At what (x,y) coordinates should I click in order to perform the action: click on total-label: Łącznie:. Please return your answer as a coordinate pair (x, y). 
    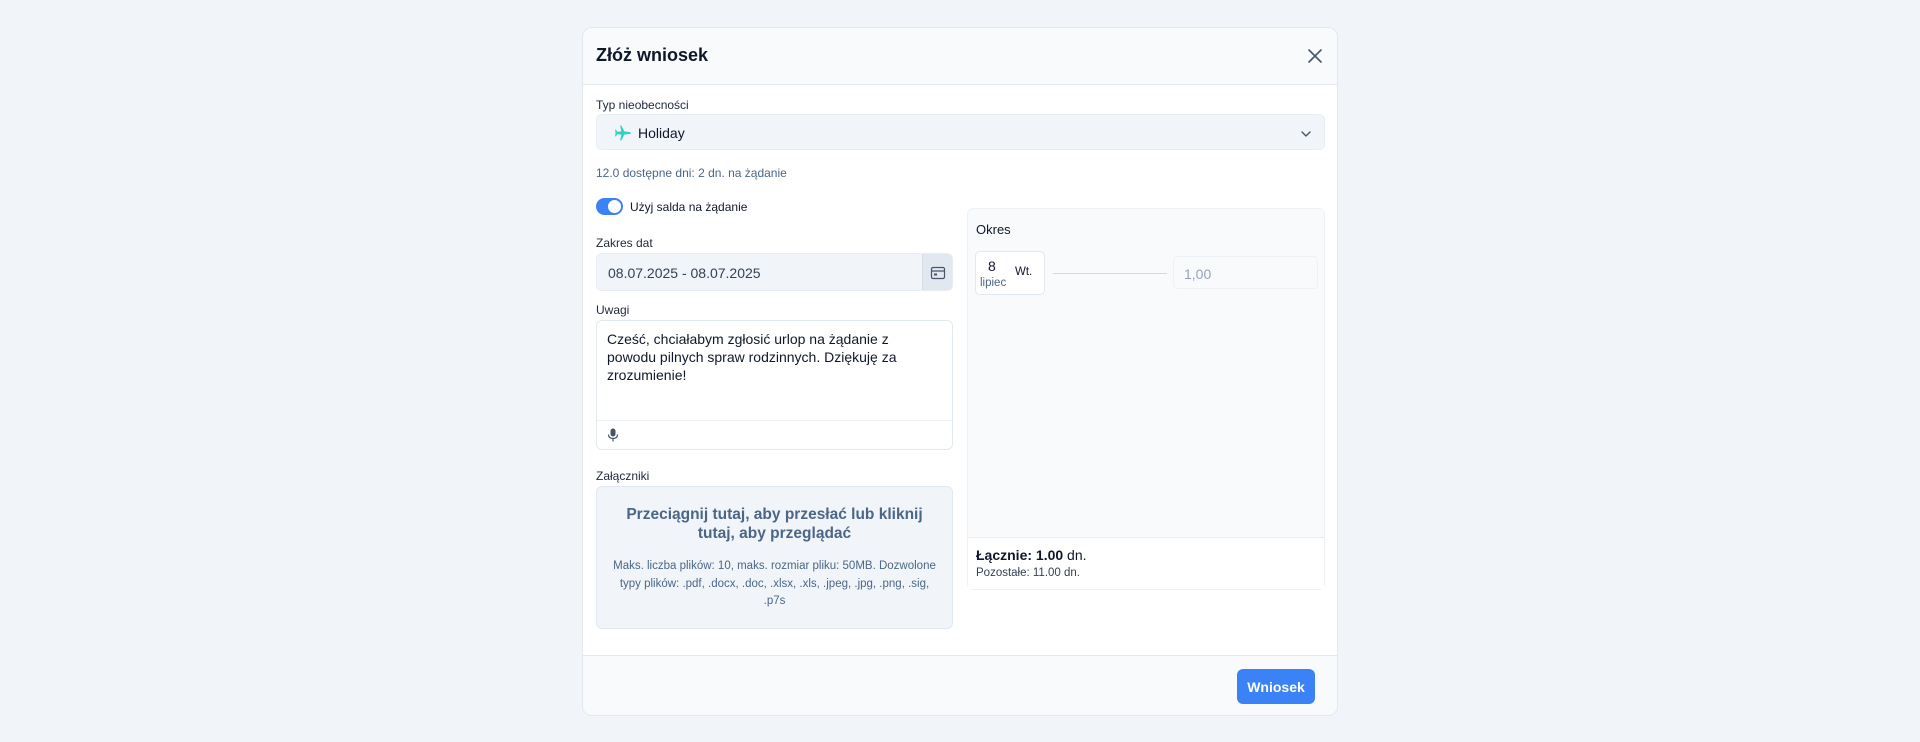
    Looking at the image, I should click on (1004, 555).